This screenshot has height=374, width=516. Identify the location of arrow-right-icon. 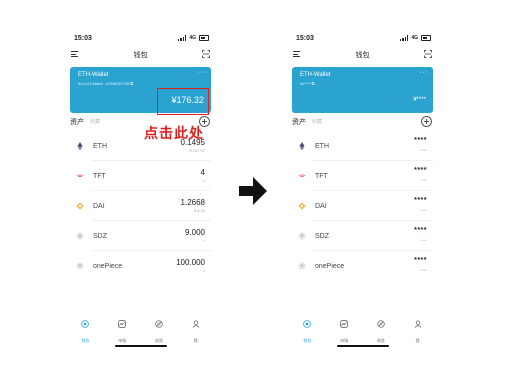
(253, 191).